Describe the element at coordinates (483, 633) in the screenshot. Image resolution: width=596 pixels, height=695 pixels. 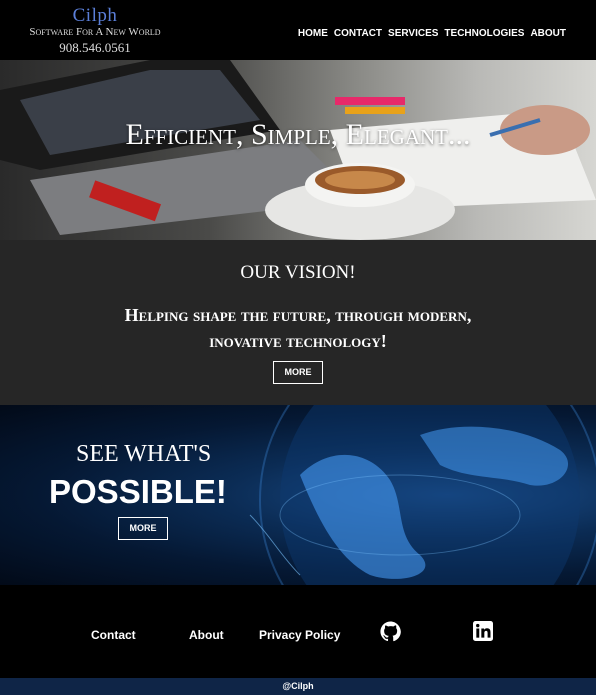
I see `linkedin-icon` at that location.